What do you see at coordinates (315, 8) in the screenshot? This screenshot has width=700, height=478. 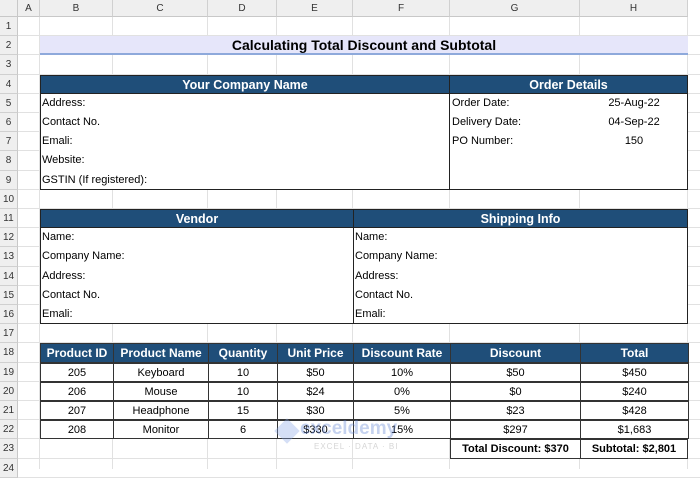 I see `column-header-E: E` at bounding box center [315, 8].